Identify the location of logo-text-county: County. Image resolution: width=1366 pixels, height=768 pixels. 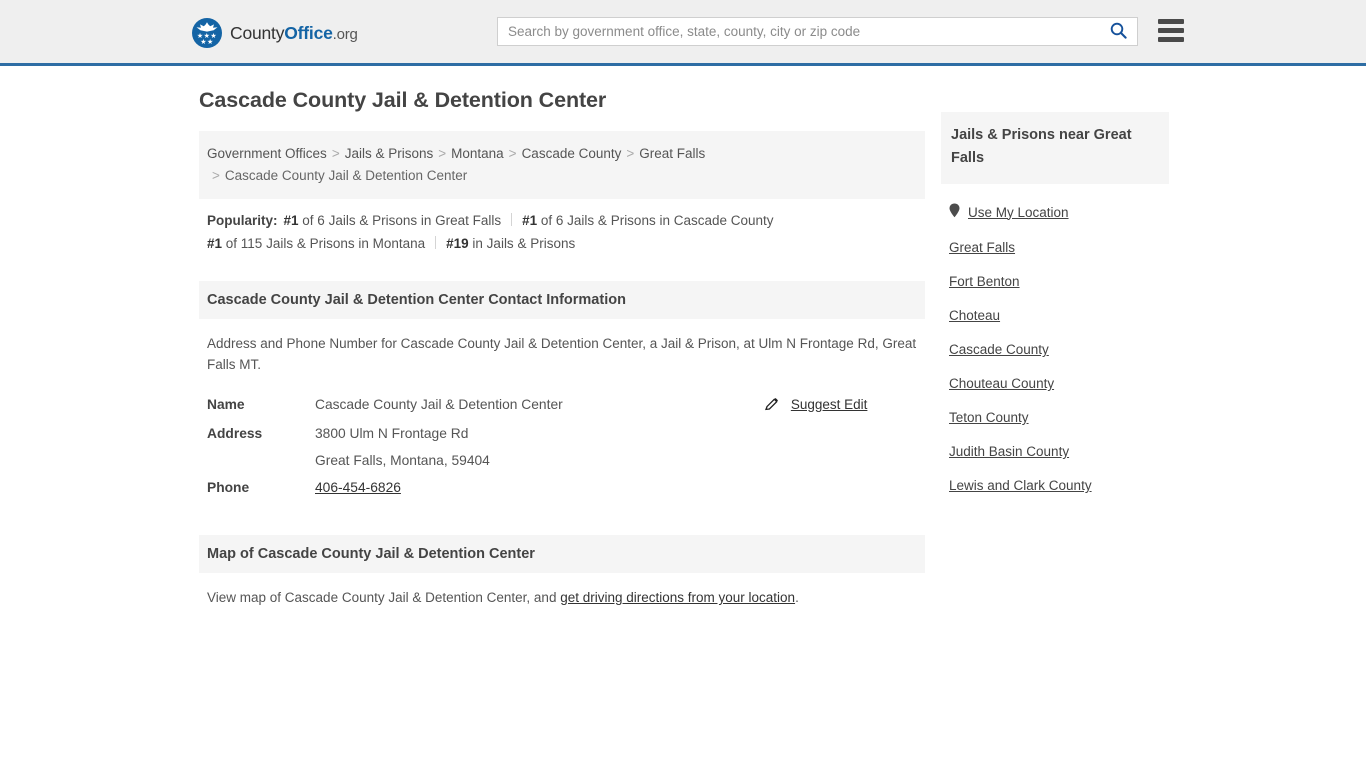
(257, 32).